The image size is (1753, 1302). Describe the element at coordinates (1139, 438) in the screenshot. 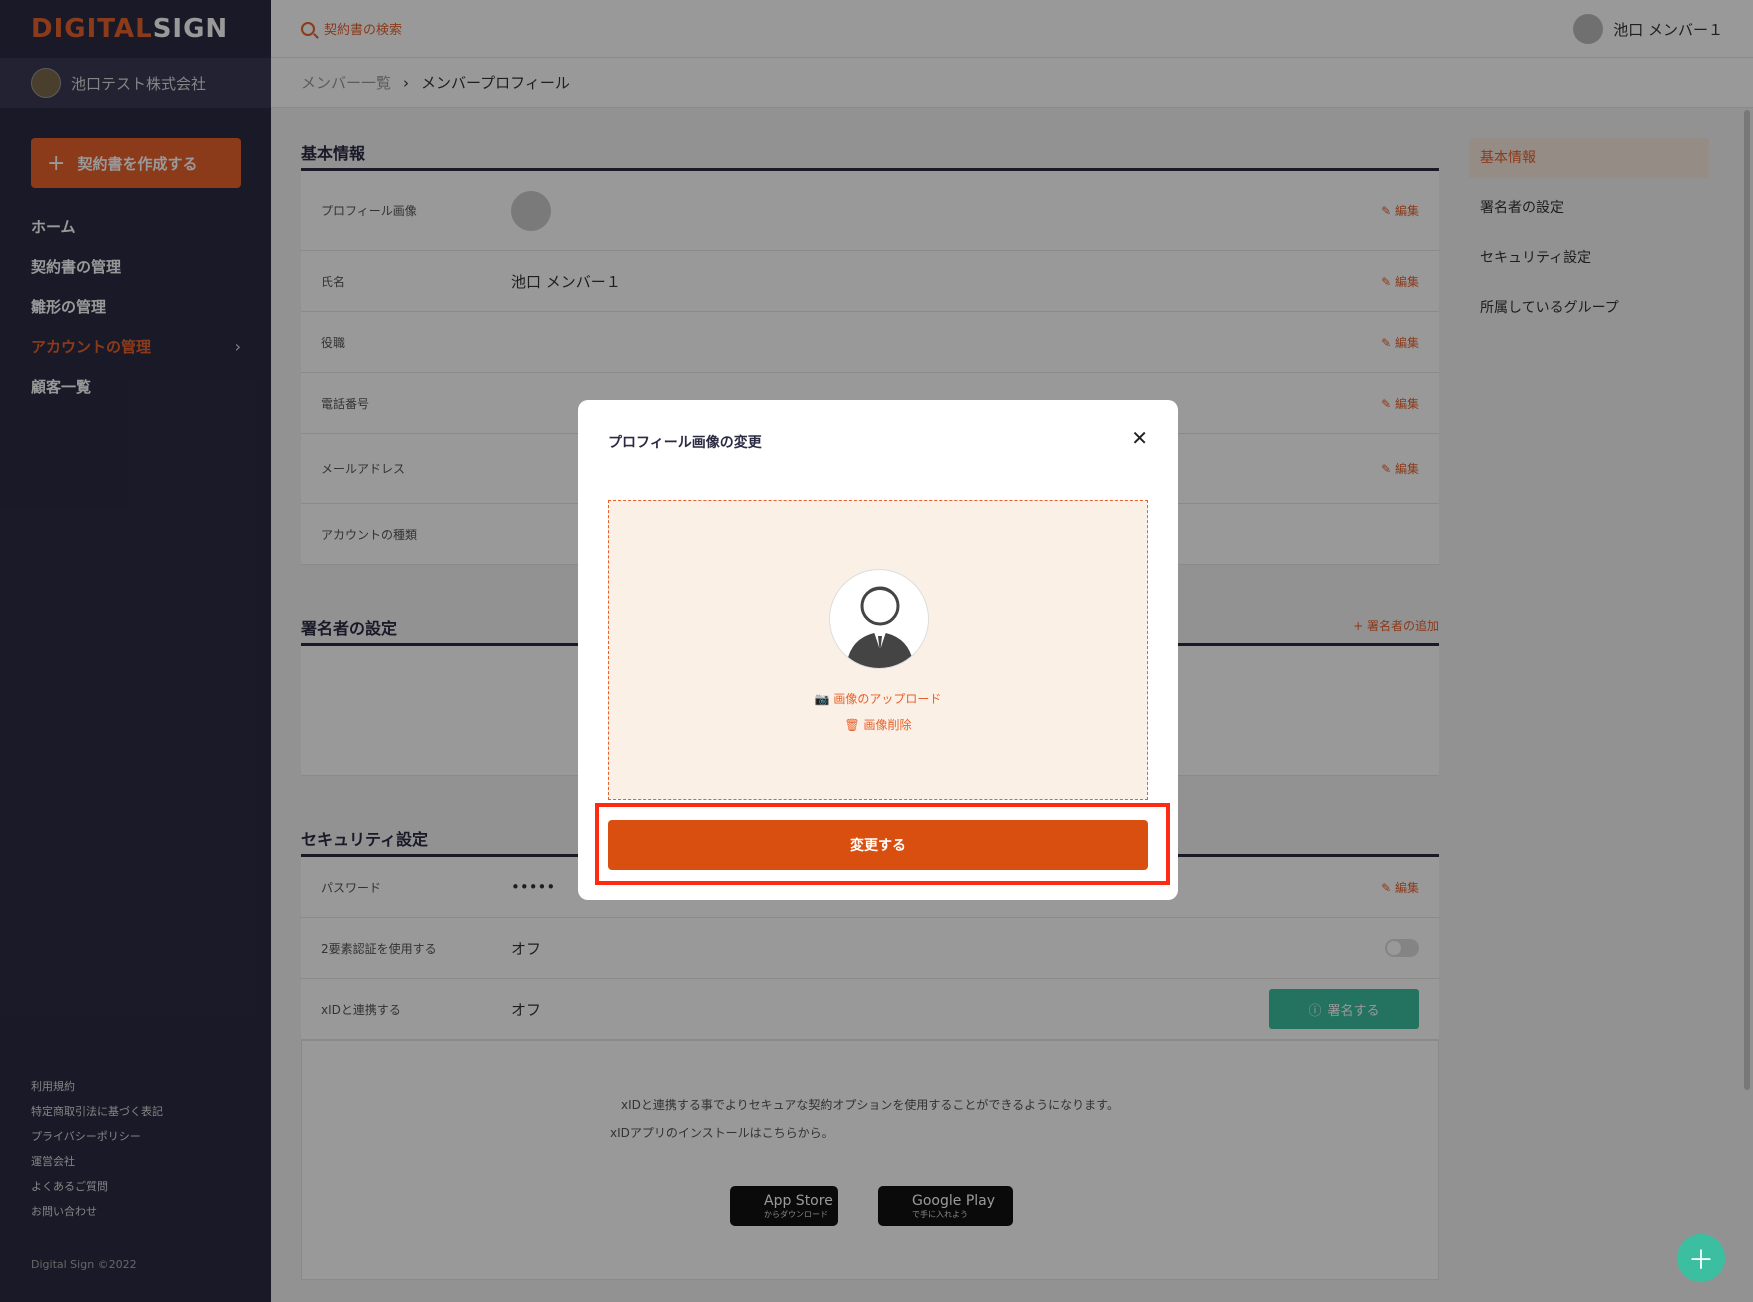

I see `close-icon: ✕` at that location.